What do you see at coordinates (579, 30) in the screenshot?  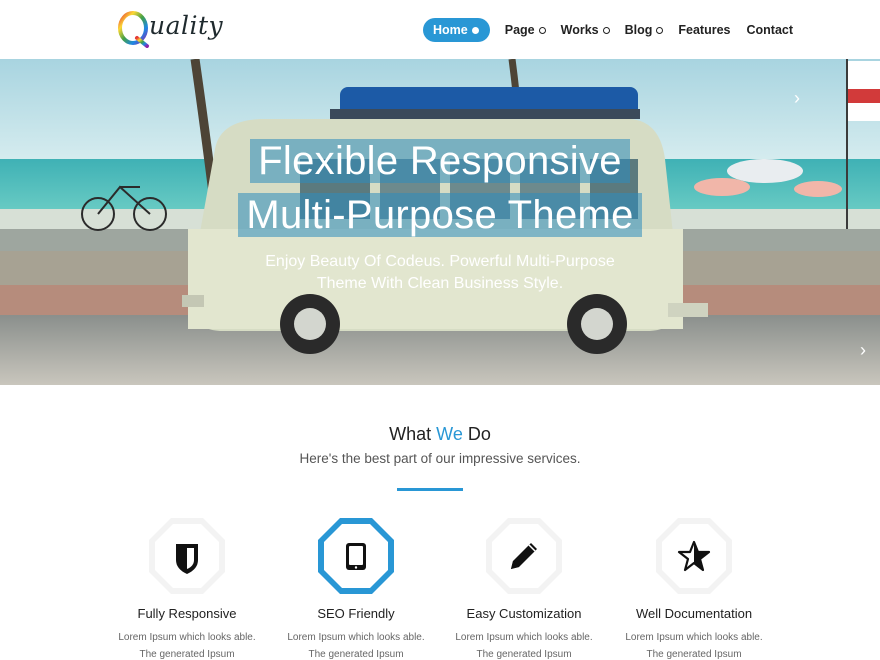 I see `nav-label: Works` at bounding box center [579, 30].